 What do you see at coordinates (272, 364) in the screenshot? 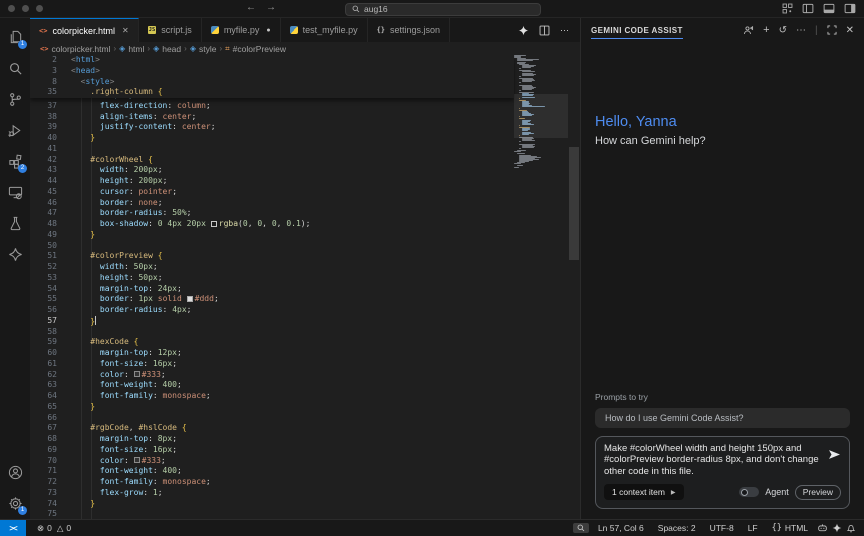
I see `code-line-61: 61 font-size: 16px;` at bounding box center [272, 364].